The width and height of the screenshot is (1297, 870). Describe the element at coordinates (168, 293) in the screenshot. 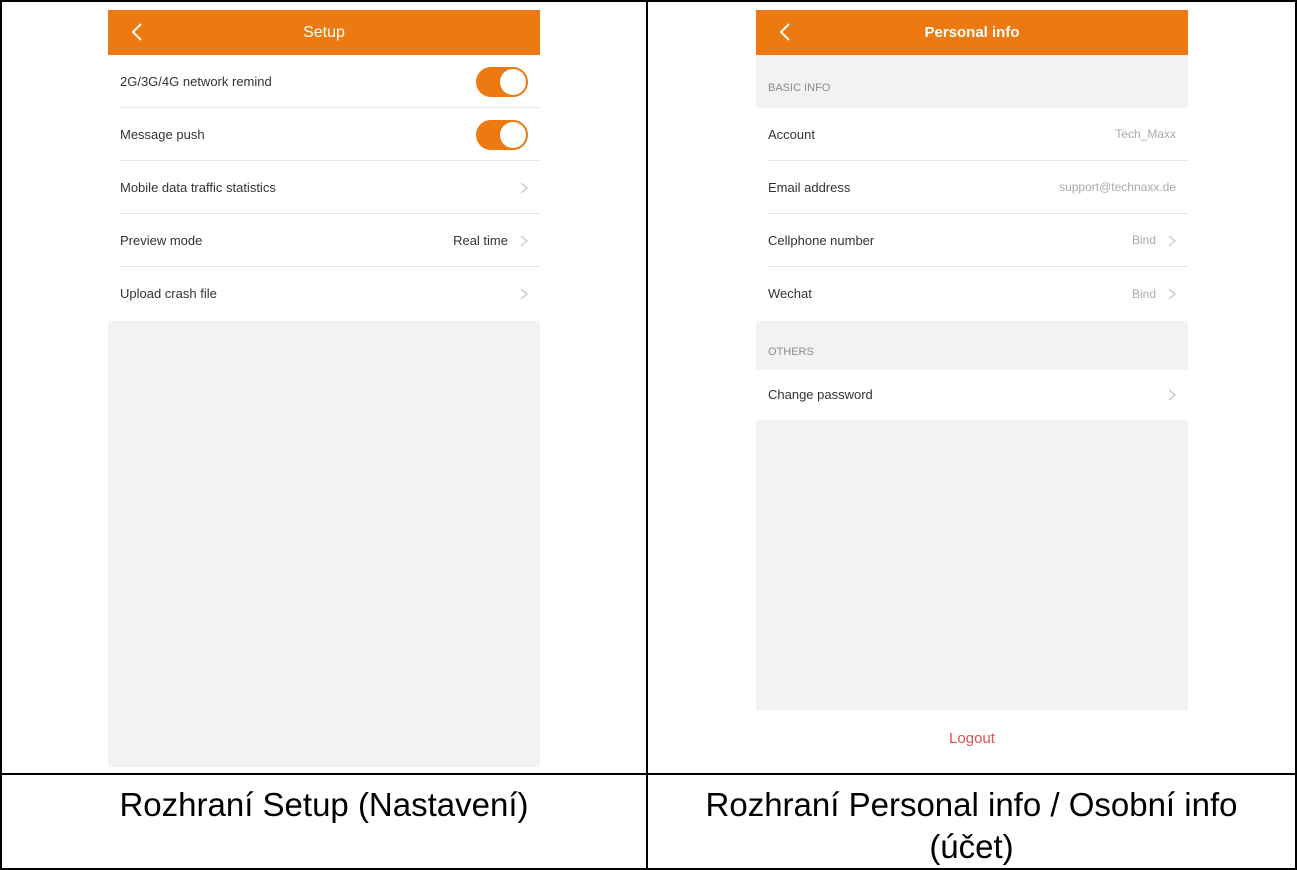

I see `row-label: Upload crash file` at that location.